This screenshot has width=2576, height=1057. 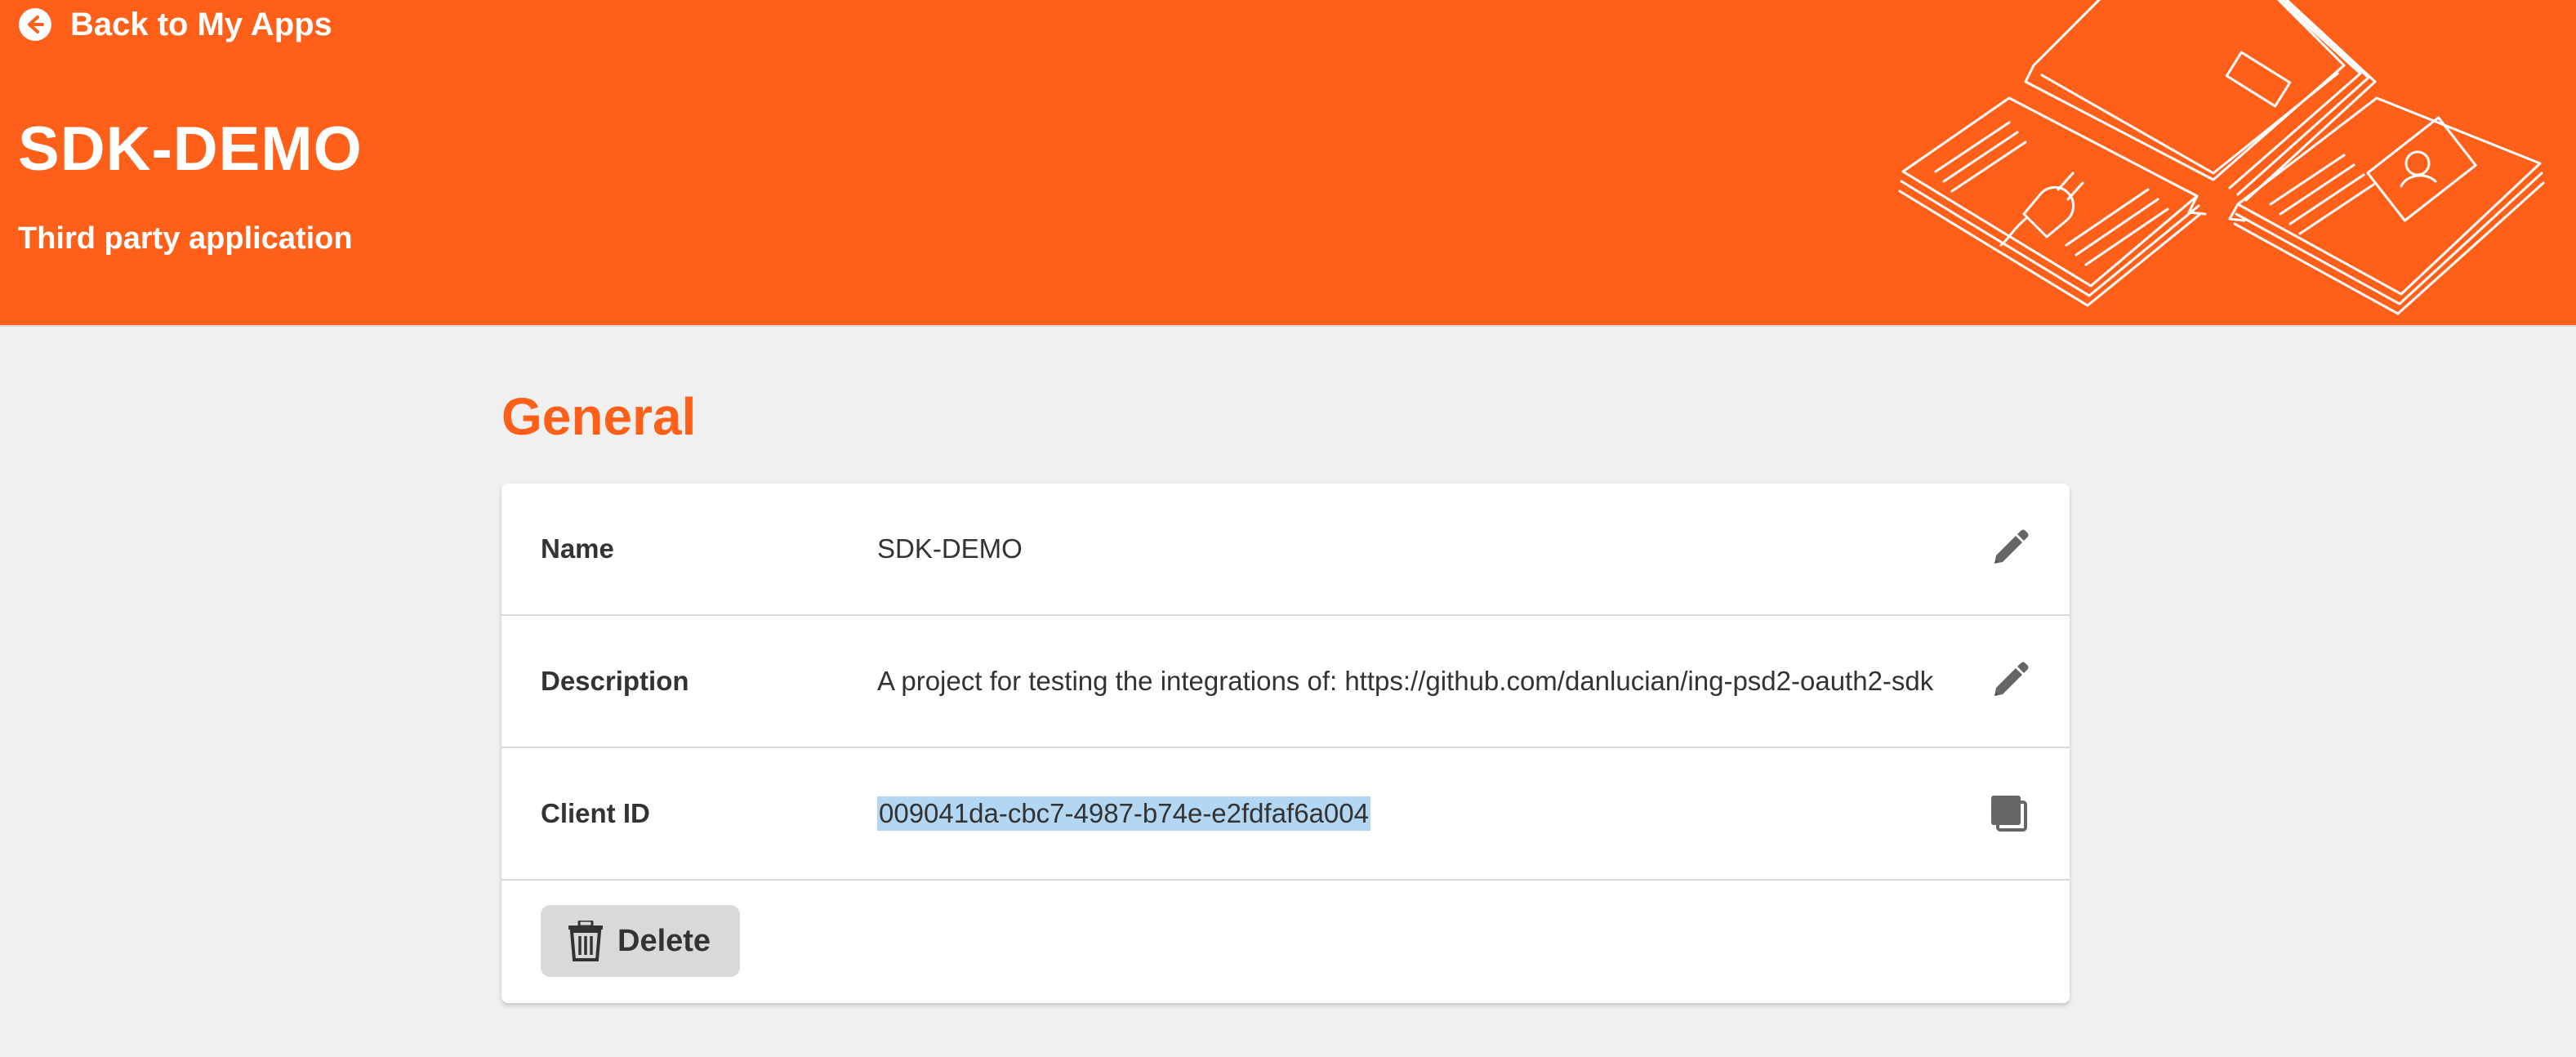 I want to click on documents-illustration, so click(x=2221, y=158).